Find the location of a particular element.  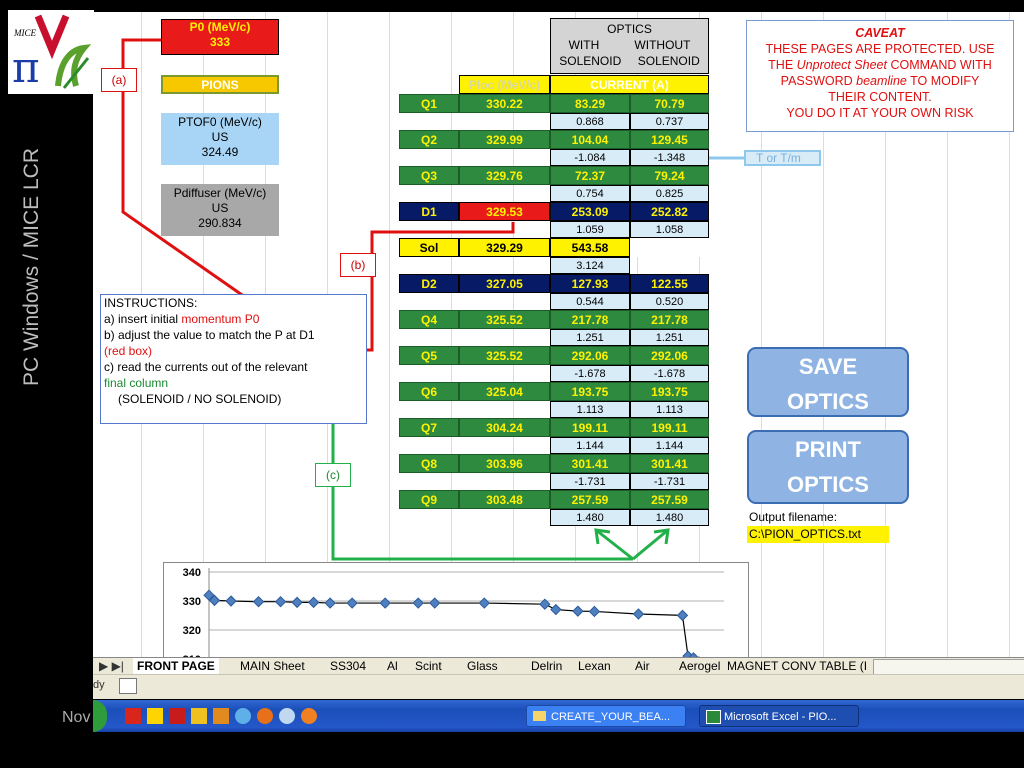

field-without-solenoid: 0.825 is located at coordinates (669, 193).